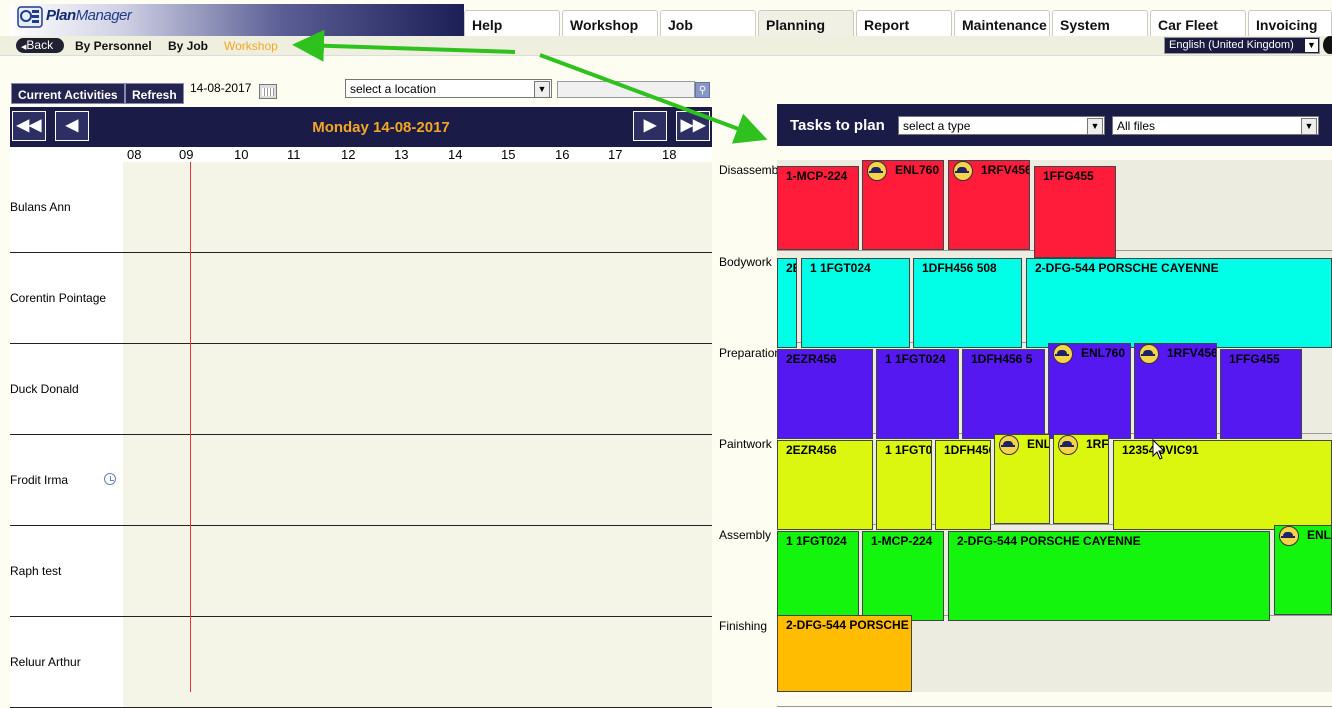 The image size is (1332, 708). What do you see at coordinates (251, 46) in the screenshot?
I see `workshop-link: Workshop` at bounding box center [251, 46].